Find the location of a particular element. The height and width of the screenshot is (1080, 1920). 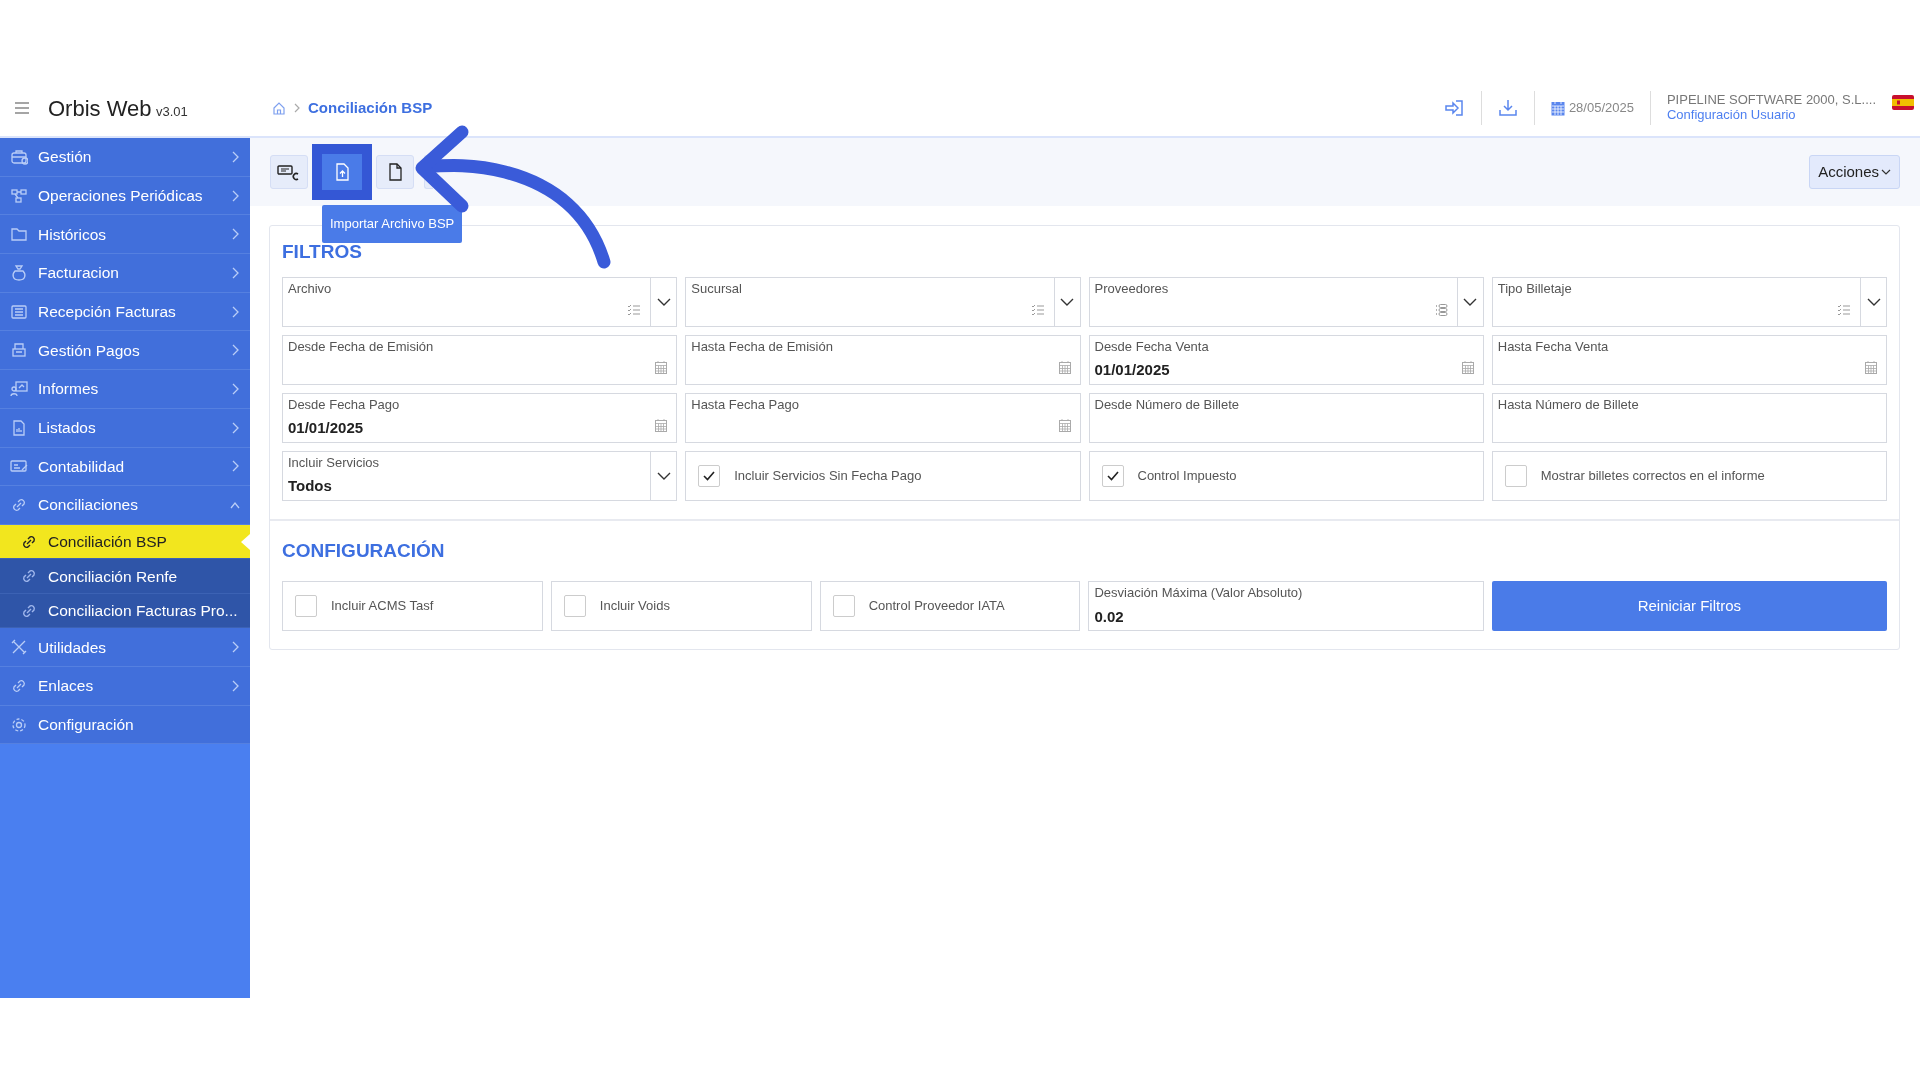

checkbox-option: Mostrar billetes correctos en el informe is located at coordinates (1689, 475).